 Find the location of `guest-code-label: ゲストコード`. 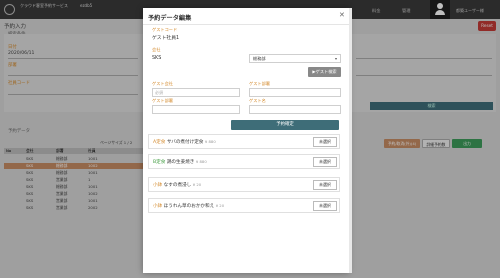

guest-code-label: ゲストコード is located at coordinates (165, 29).